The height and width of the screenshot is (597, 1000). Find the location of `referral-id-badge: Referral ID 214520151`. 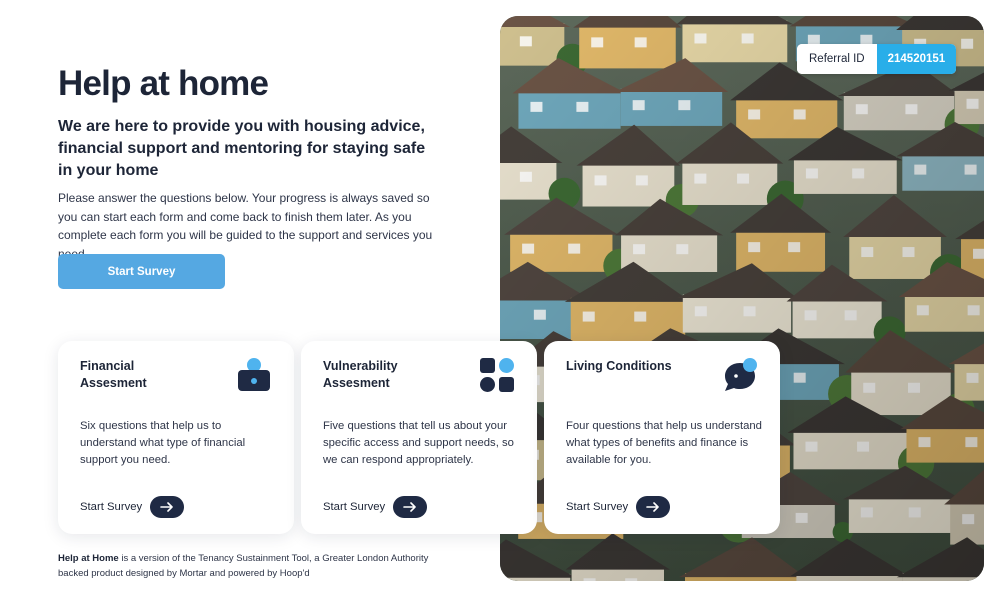

referral-id-badge: Referral ID 214520151 is located at coordinates (877, 59).